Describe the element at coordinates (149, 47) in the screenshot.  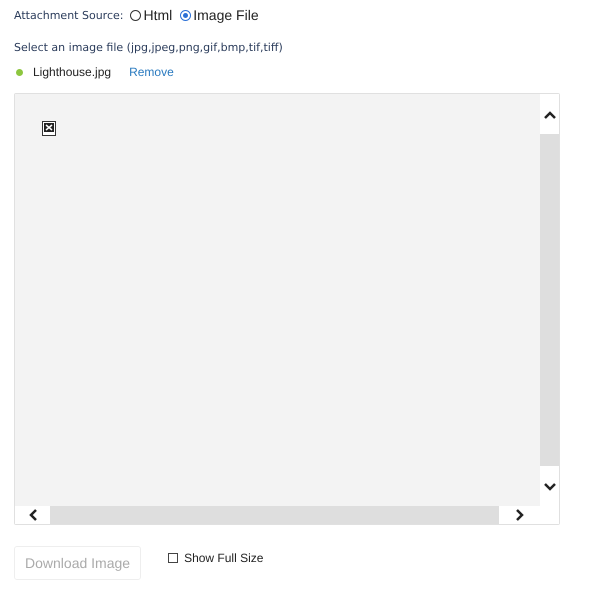
I see `file-type-hint: Select an image file (jpg,jpeg,png,gif,bmp,tif,tiff)` at that location.